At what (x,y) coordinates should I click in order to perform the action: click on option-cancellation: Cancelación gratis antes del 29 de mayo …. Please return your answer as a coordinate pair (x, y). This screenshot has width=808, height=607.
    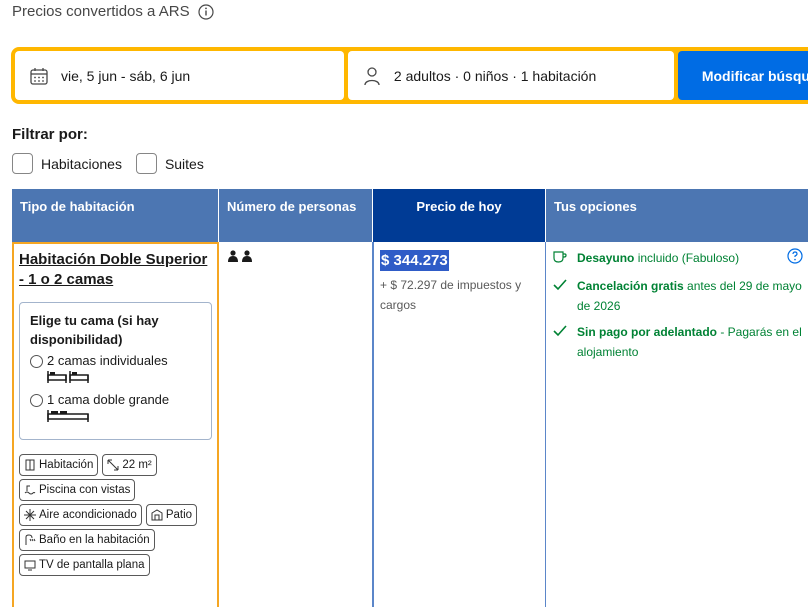
    Looking at the image, I should click on (678, 296).